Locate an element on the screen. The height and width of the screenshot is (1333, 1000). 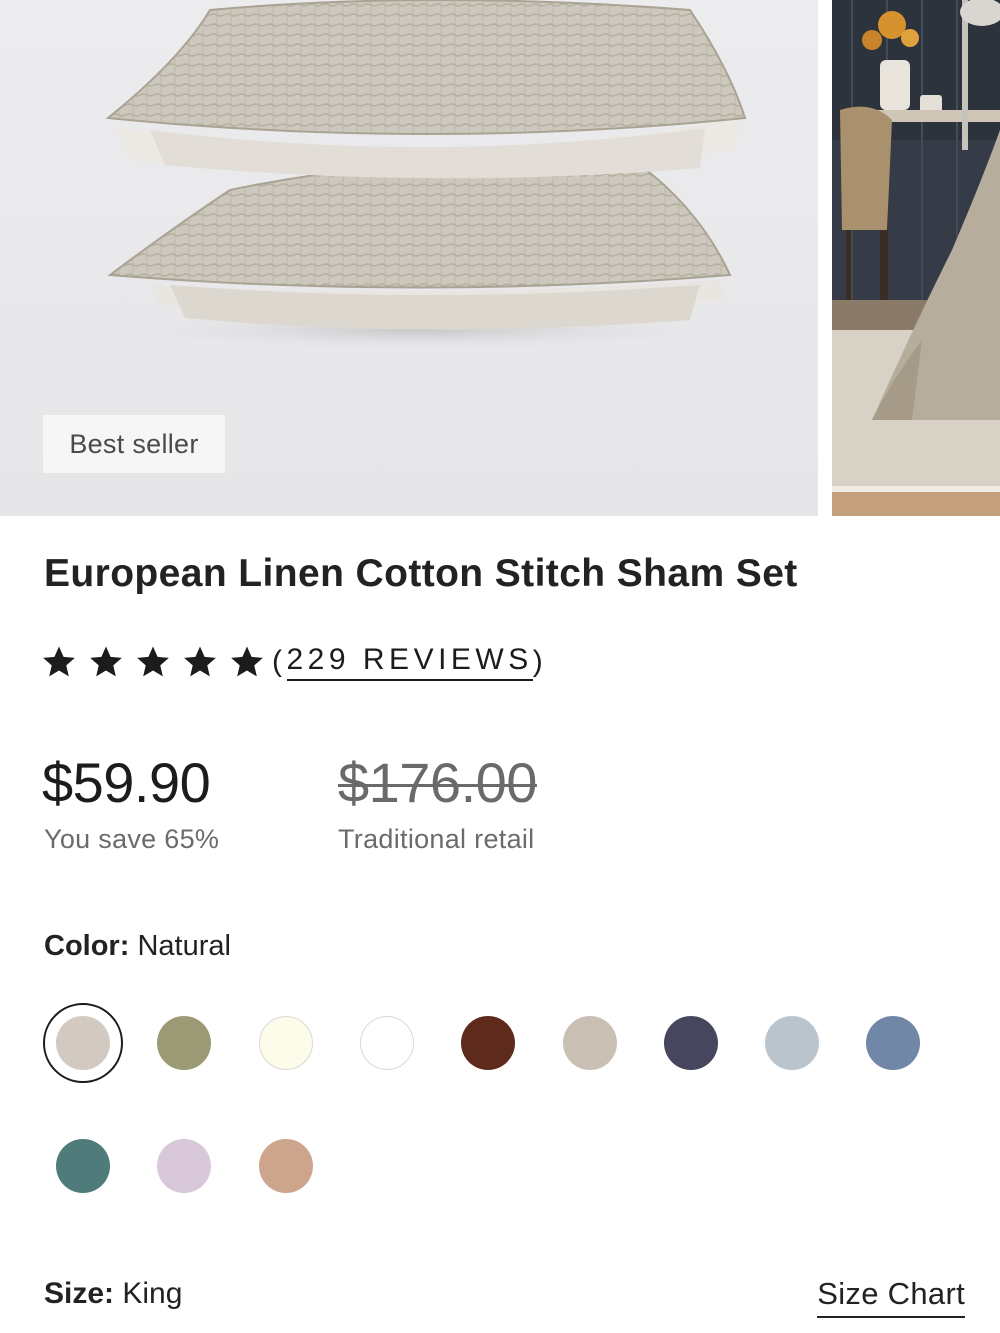
sale-price: $59.90 is located at coordinates (126, 782).